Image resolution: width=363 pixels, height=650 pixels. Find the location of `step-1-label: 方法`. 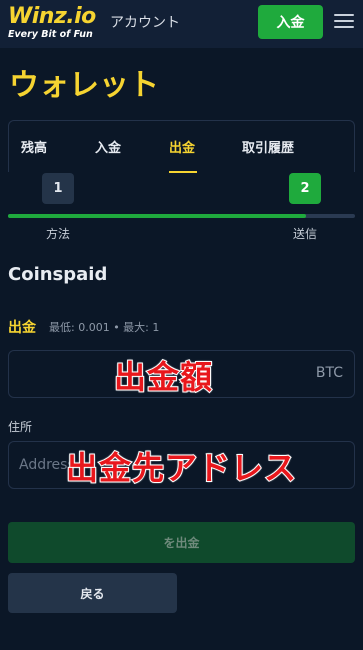

step-1-label: 方法 is located at coordinates (58, 234).